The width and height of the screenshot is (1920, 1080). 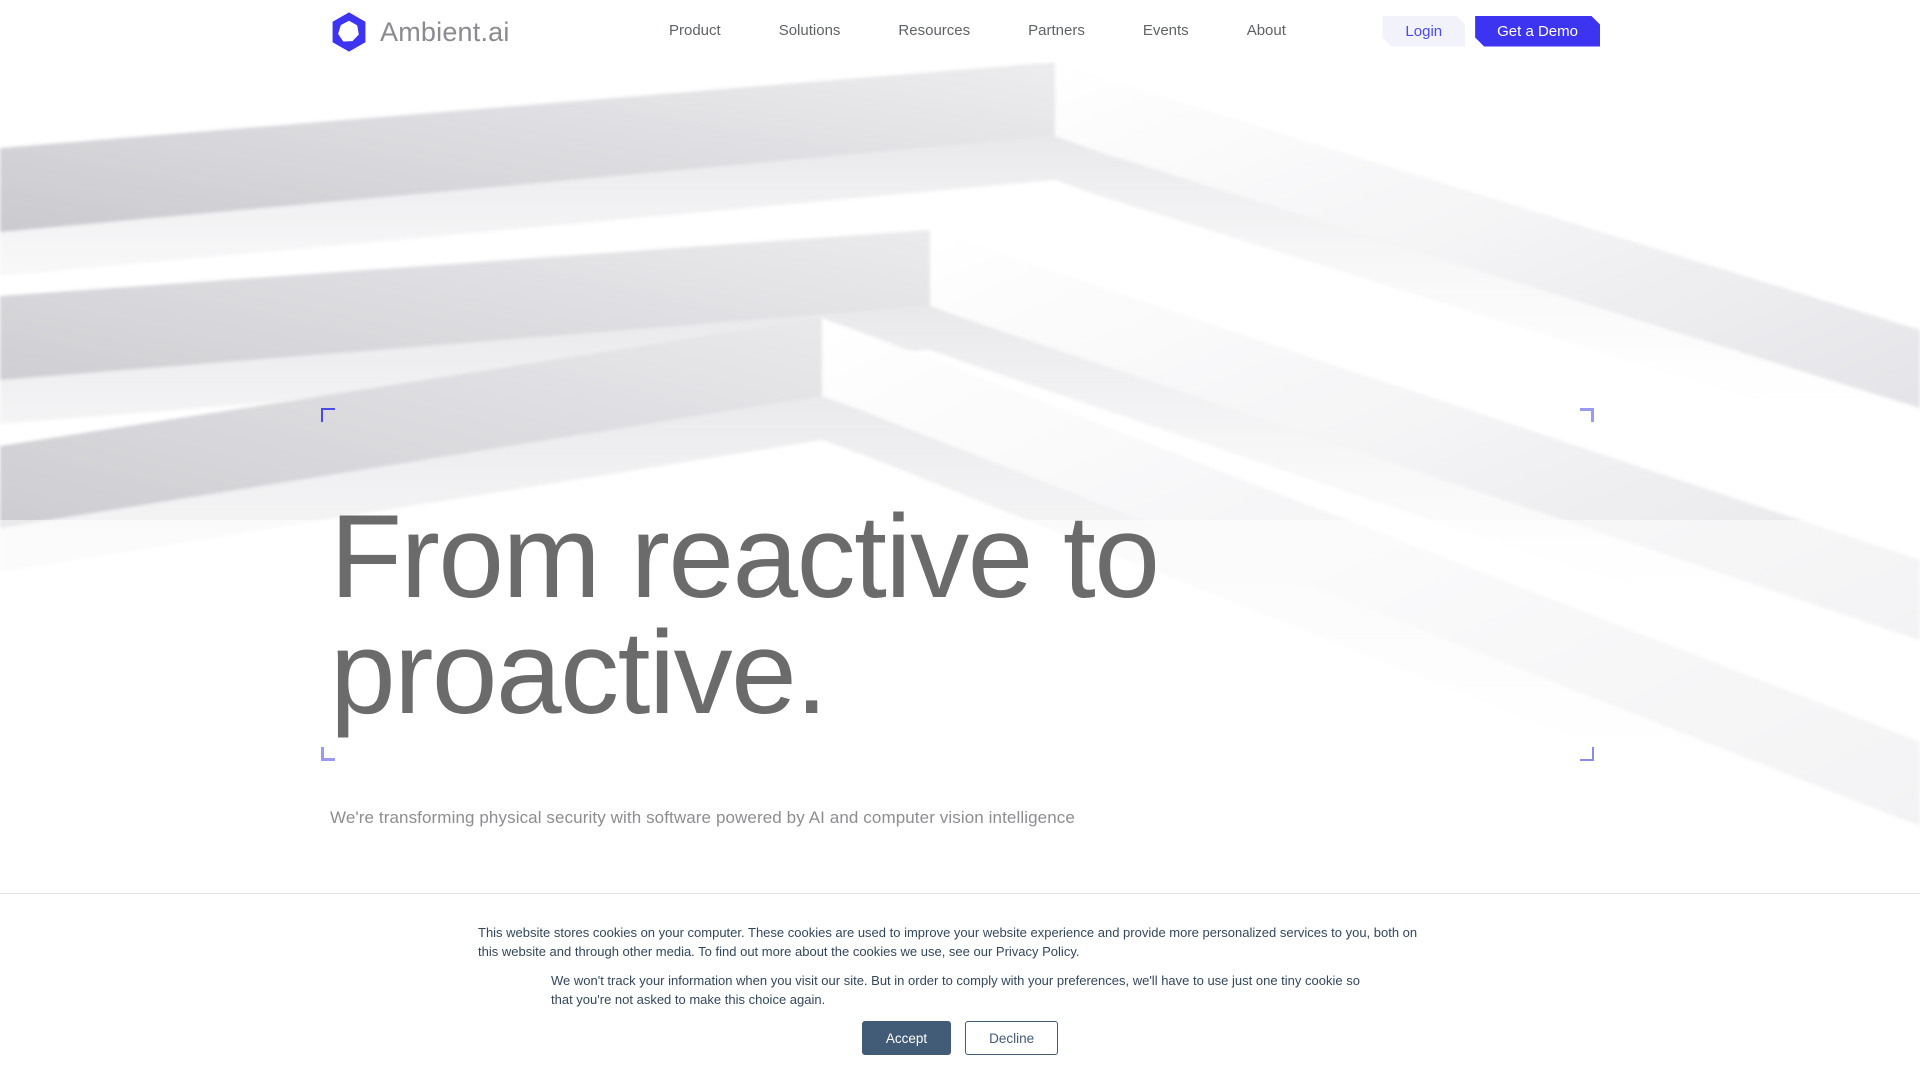 I want to click on headline-line-2: proactive., so click(x=579, y=672).